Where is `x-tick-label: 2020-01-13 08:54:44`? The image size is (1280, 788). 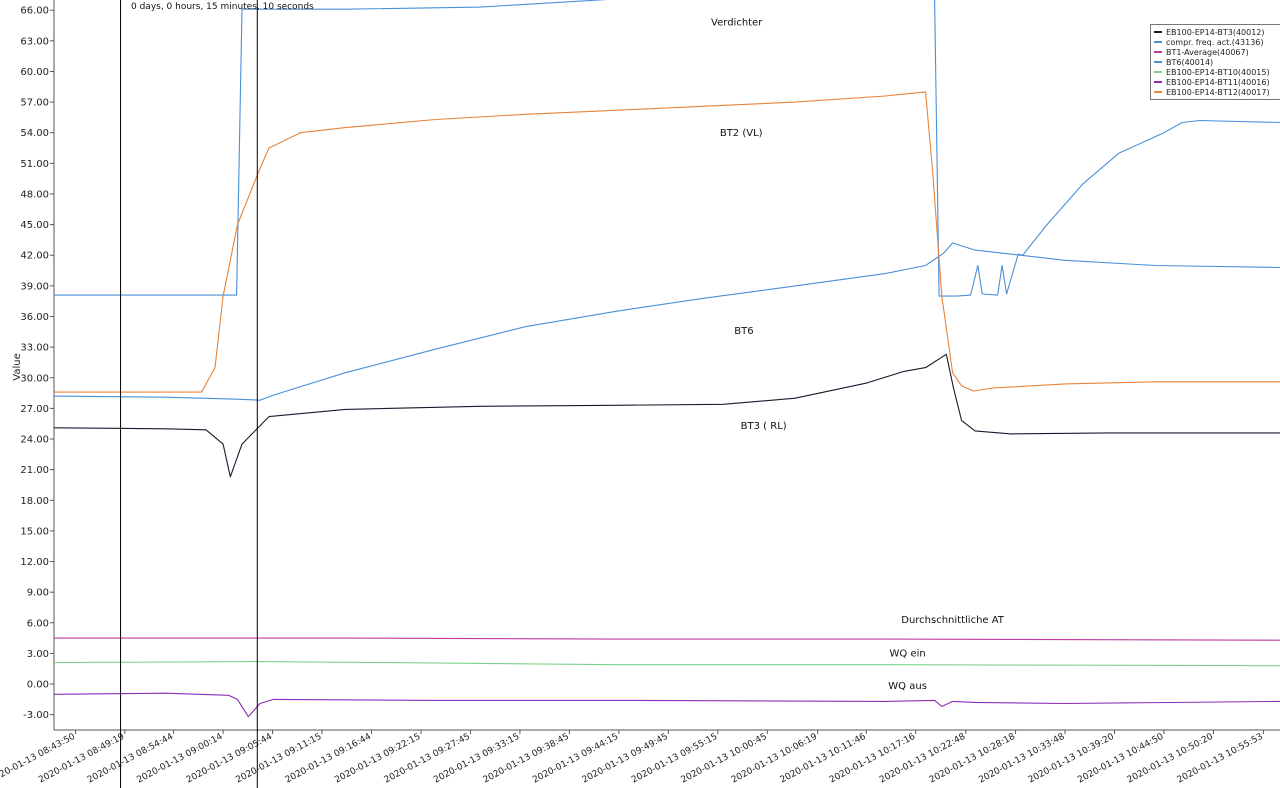 x-tick-label: 2020-01-13 08:54:44 is located at coordinates (130, 759).